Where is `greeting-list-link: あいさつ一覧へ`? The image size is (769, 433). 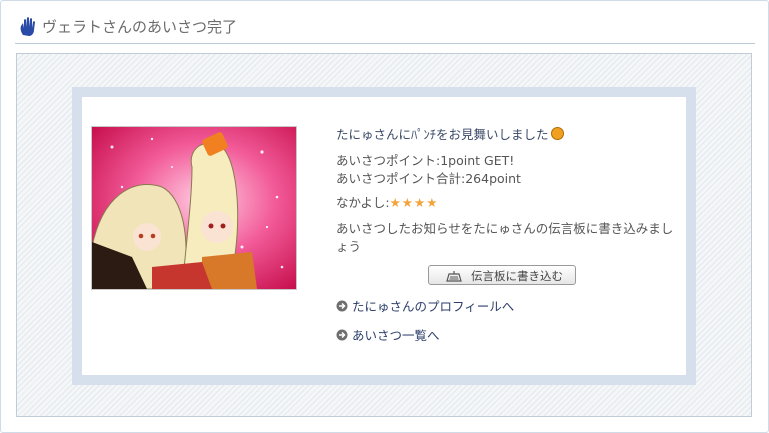
greeting-list-link: あいさつ一覧へ is located at coordinates (388, 336).